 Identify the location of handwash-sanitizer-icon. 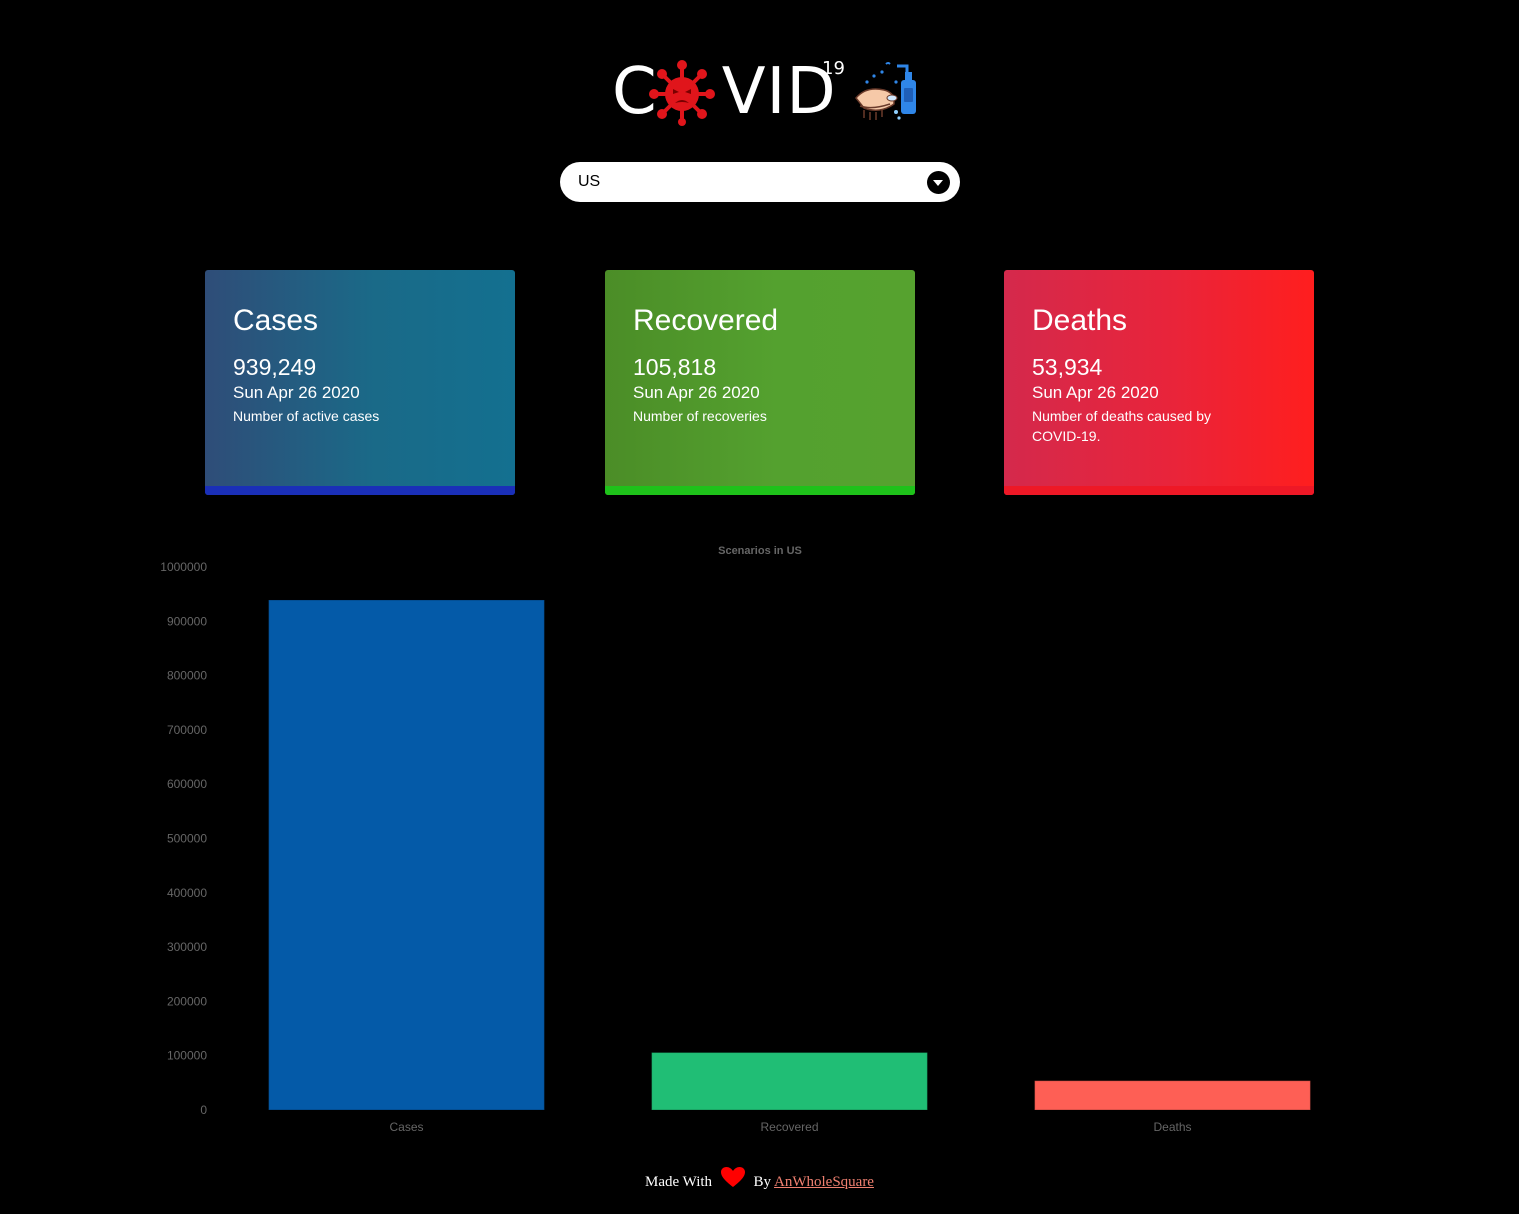
(885, 91).